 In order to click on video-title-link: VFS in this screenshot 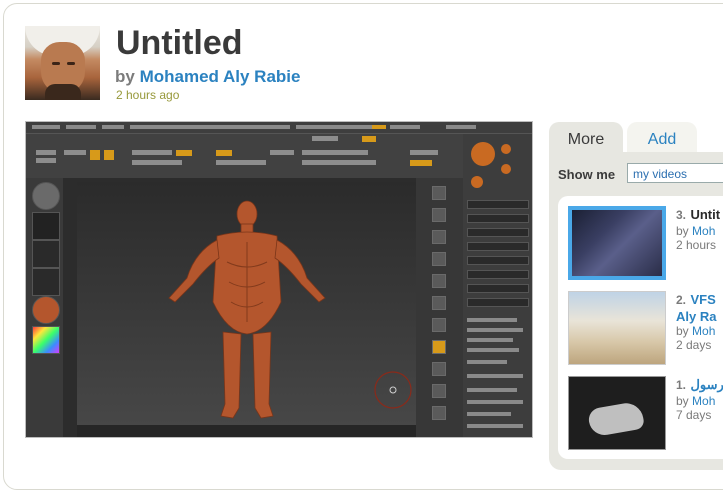, I will do `click(702, 299)`.